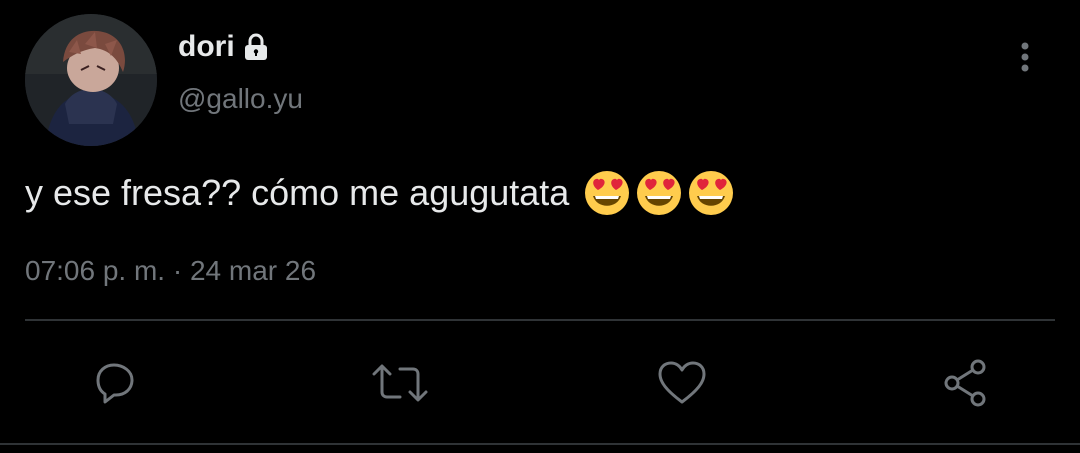  What do you see at coordinates (256, 47) in the screenshot?
I see `lock-icon` at bounding box center [256, 47].